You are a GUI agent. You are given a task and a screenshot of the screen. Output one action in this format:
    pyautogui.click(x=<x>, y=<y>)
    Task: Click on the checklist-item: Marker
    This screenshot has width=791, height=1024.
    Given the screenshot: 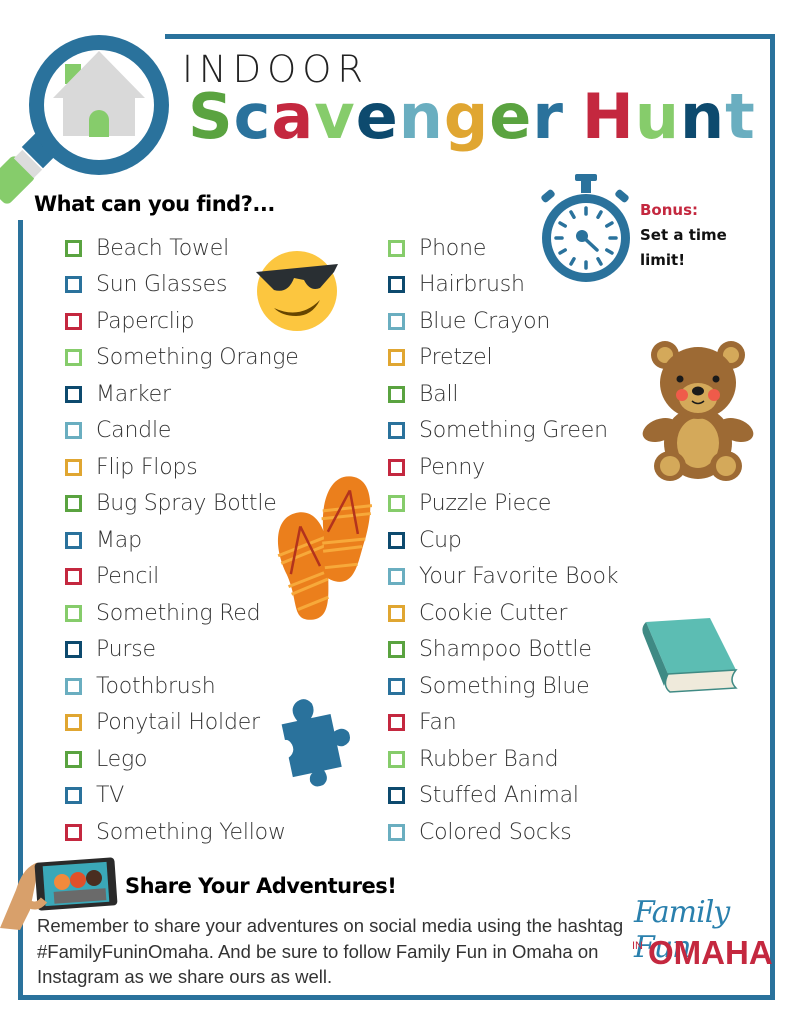 What is the action you would take?
    pyautogui.click(x=182, y=394)
    